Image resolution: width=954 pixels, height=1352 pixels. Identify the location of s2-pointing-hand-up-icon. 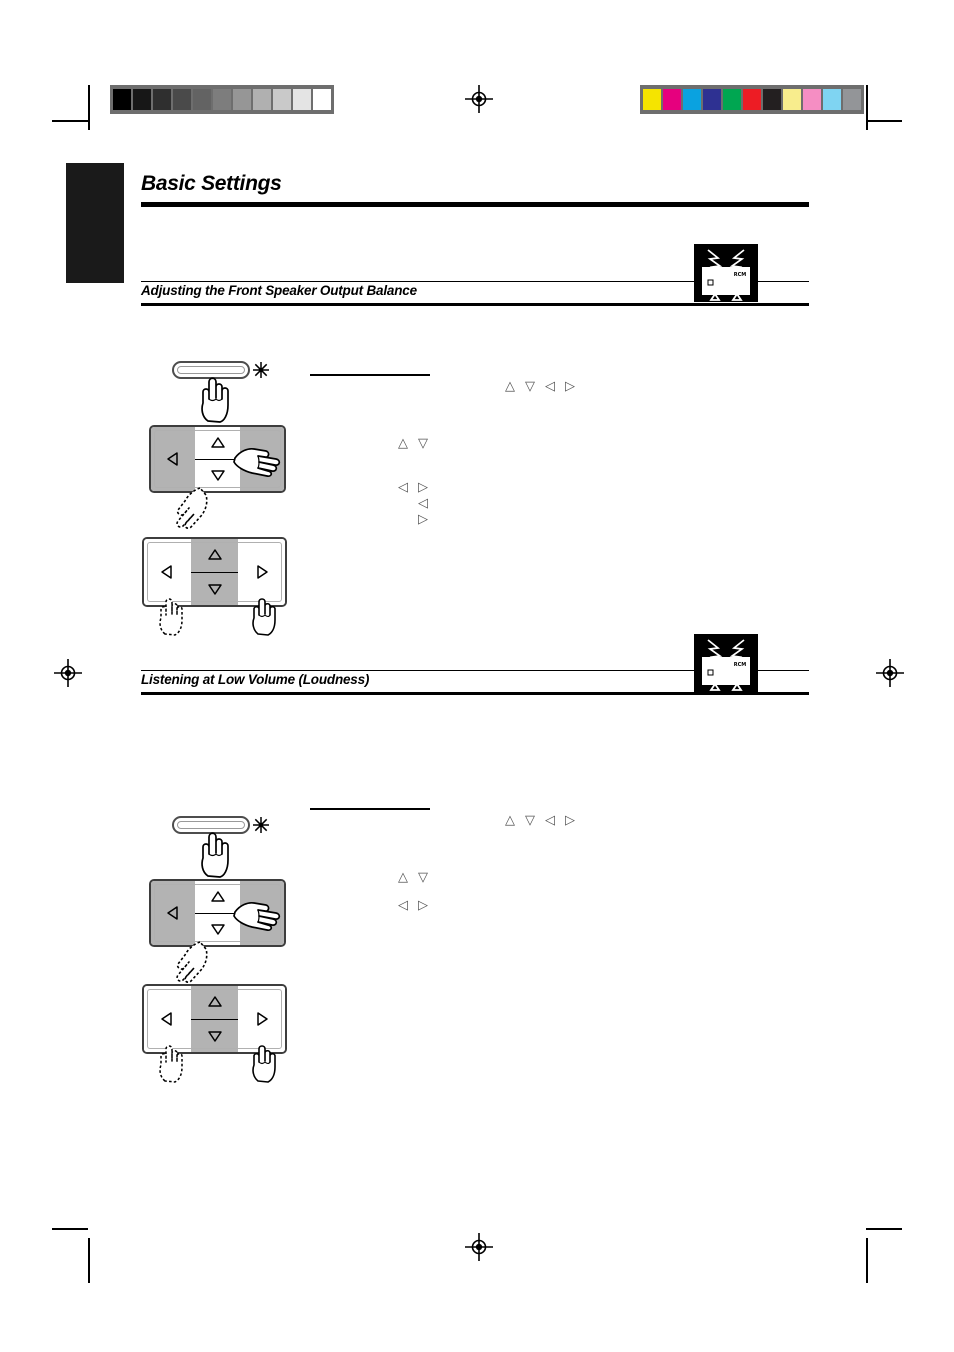
(220, 854).